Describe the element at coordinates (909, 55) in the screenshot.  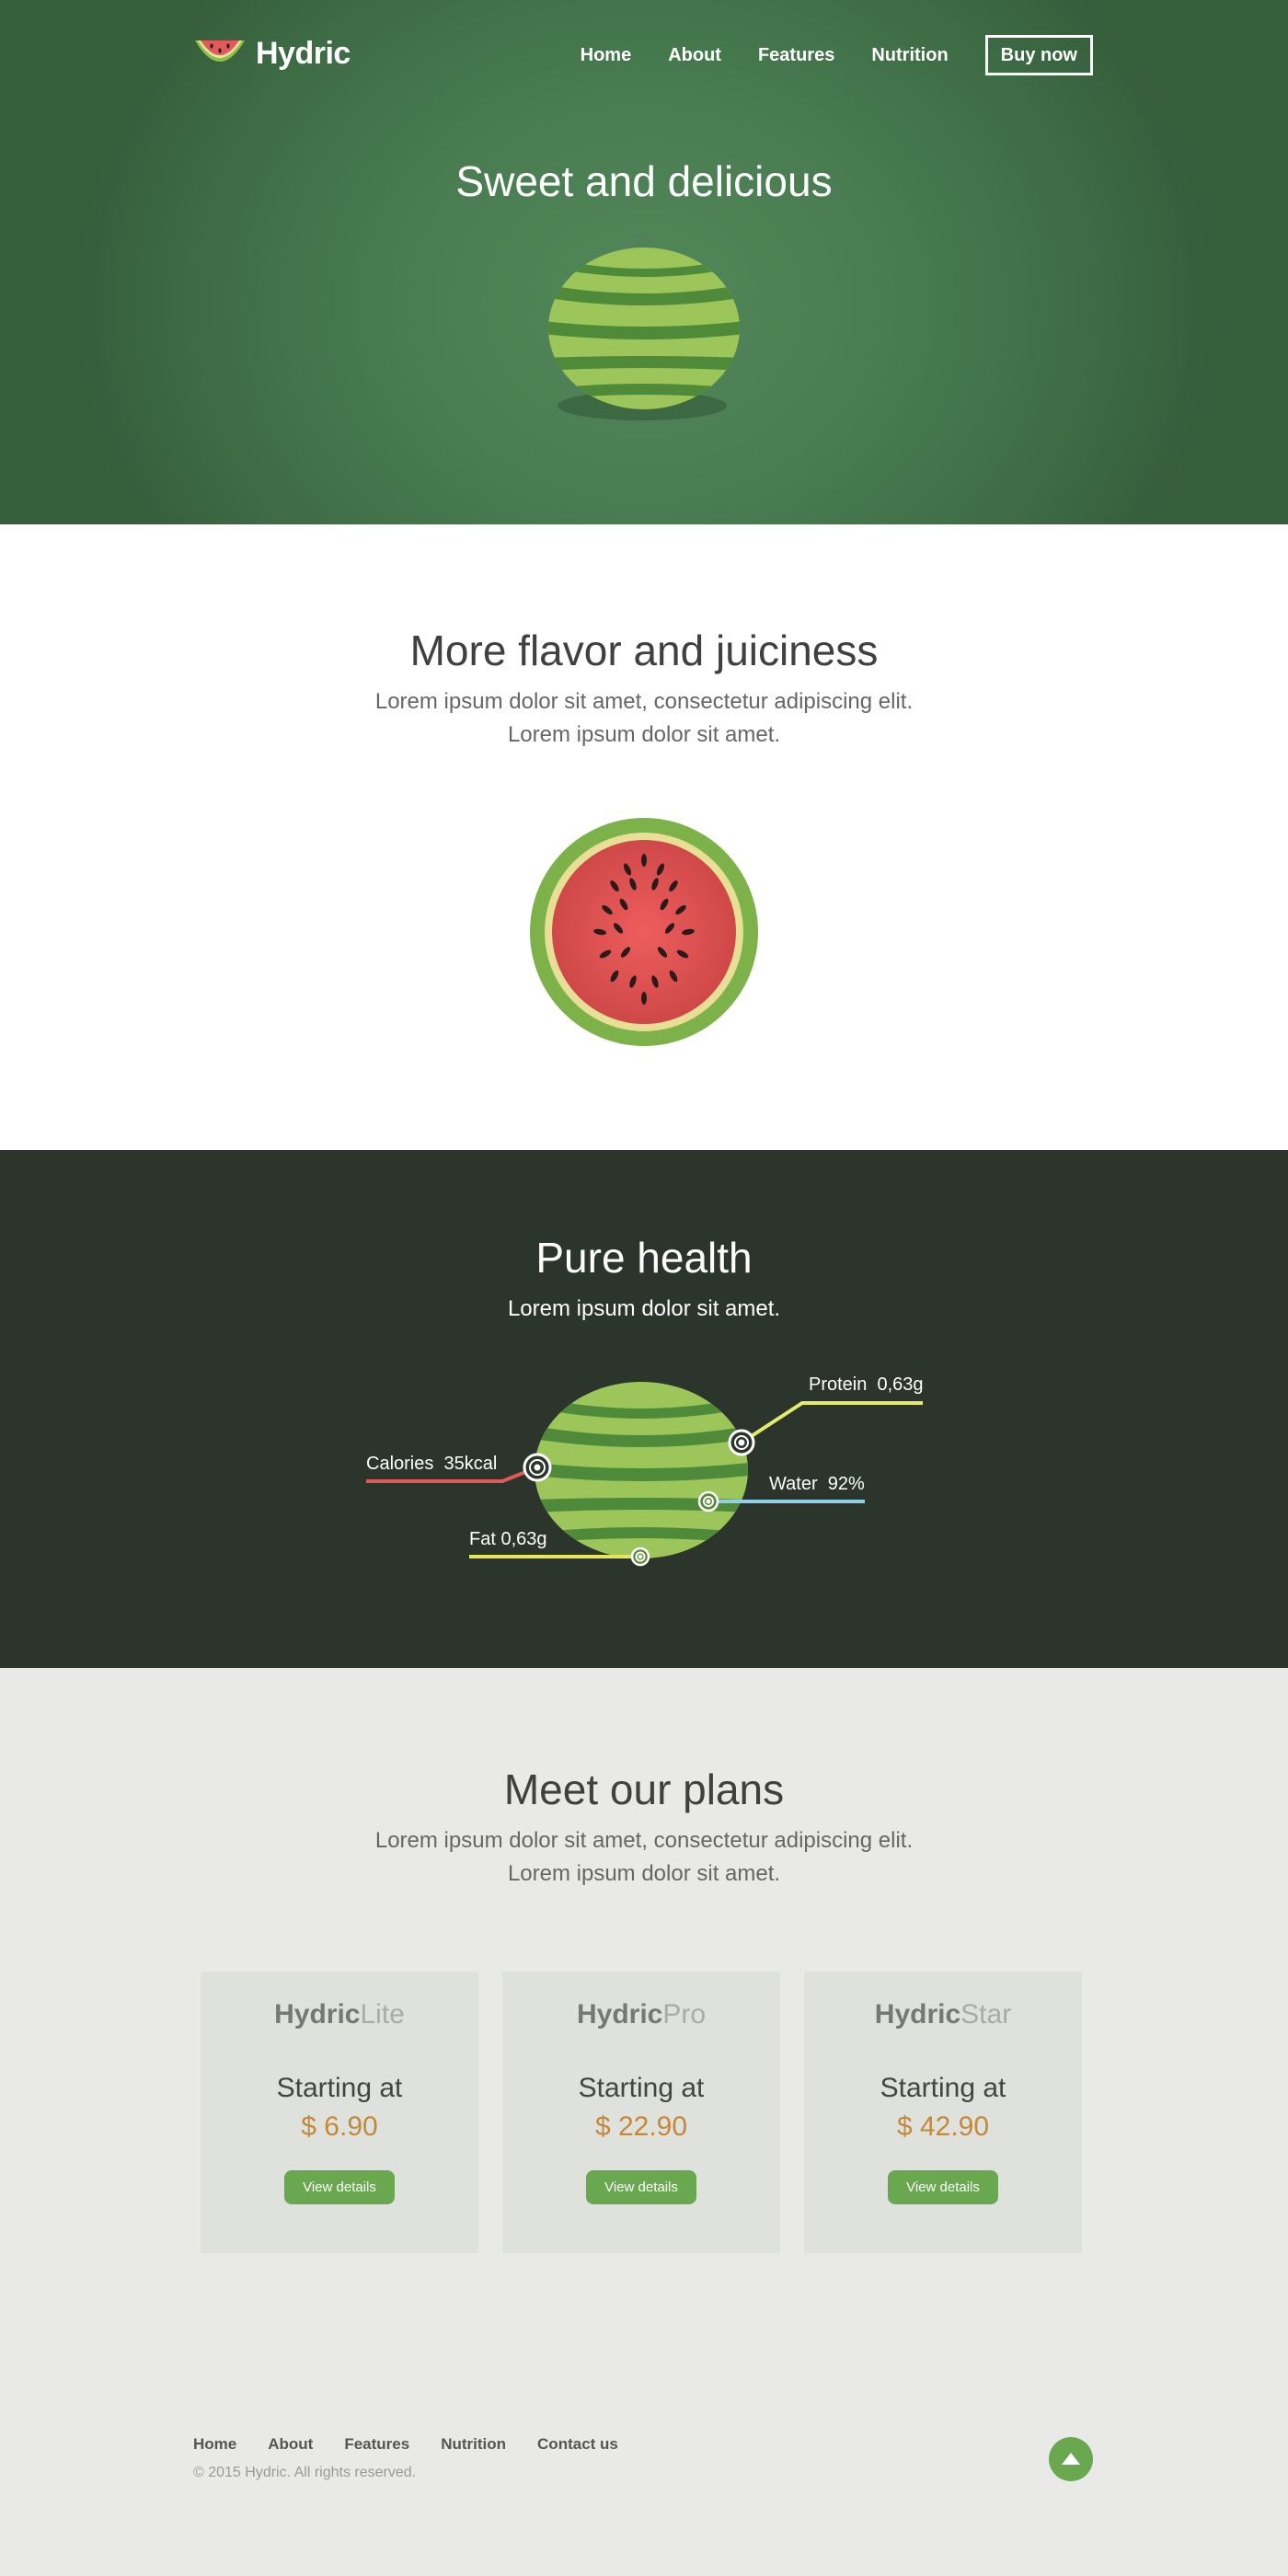
I see `nav-nutrition: Nutrition` at that location.